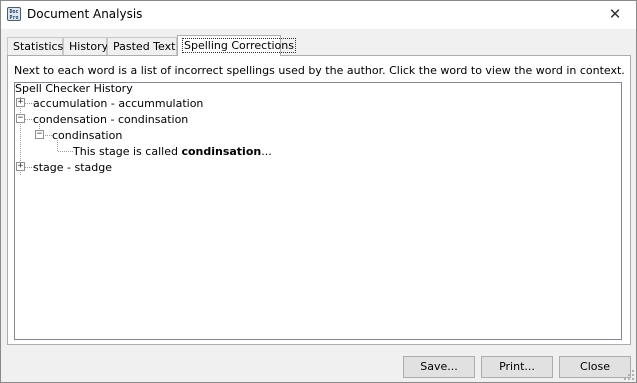  What do you see at coordinates (72, 168) in the screenshot?
I see `tree-item-stage: stage - stadge` at bounding box center [72, 168].